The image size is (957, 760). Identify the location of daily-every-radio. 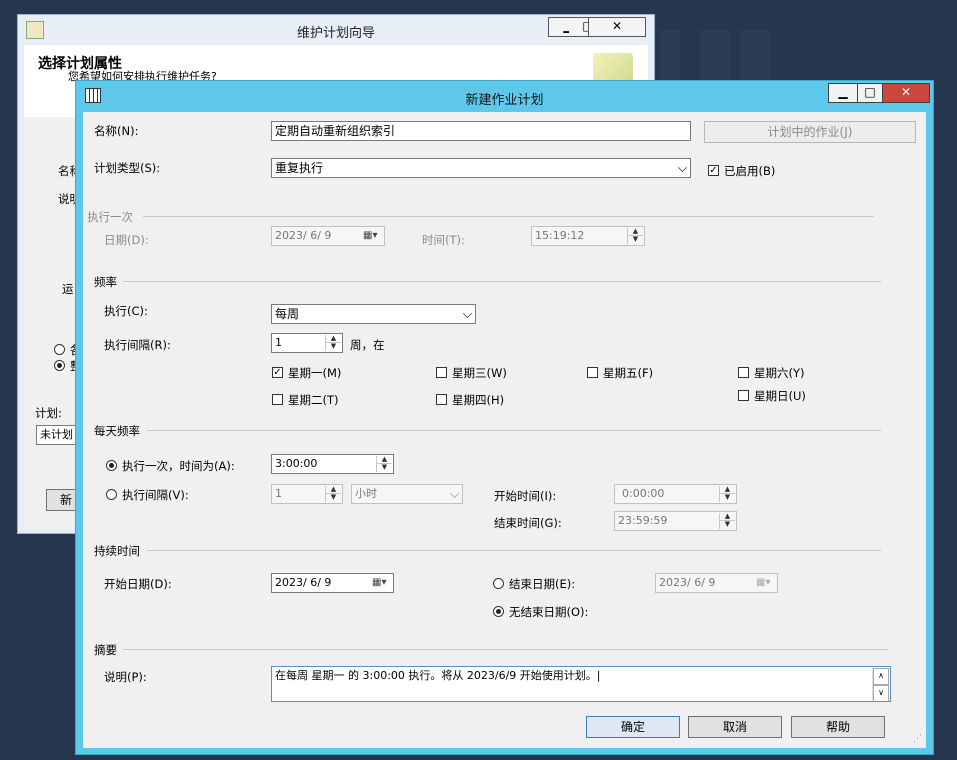
(111, 494).